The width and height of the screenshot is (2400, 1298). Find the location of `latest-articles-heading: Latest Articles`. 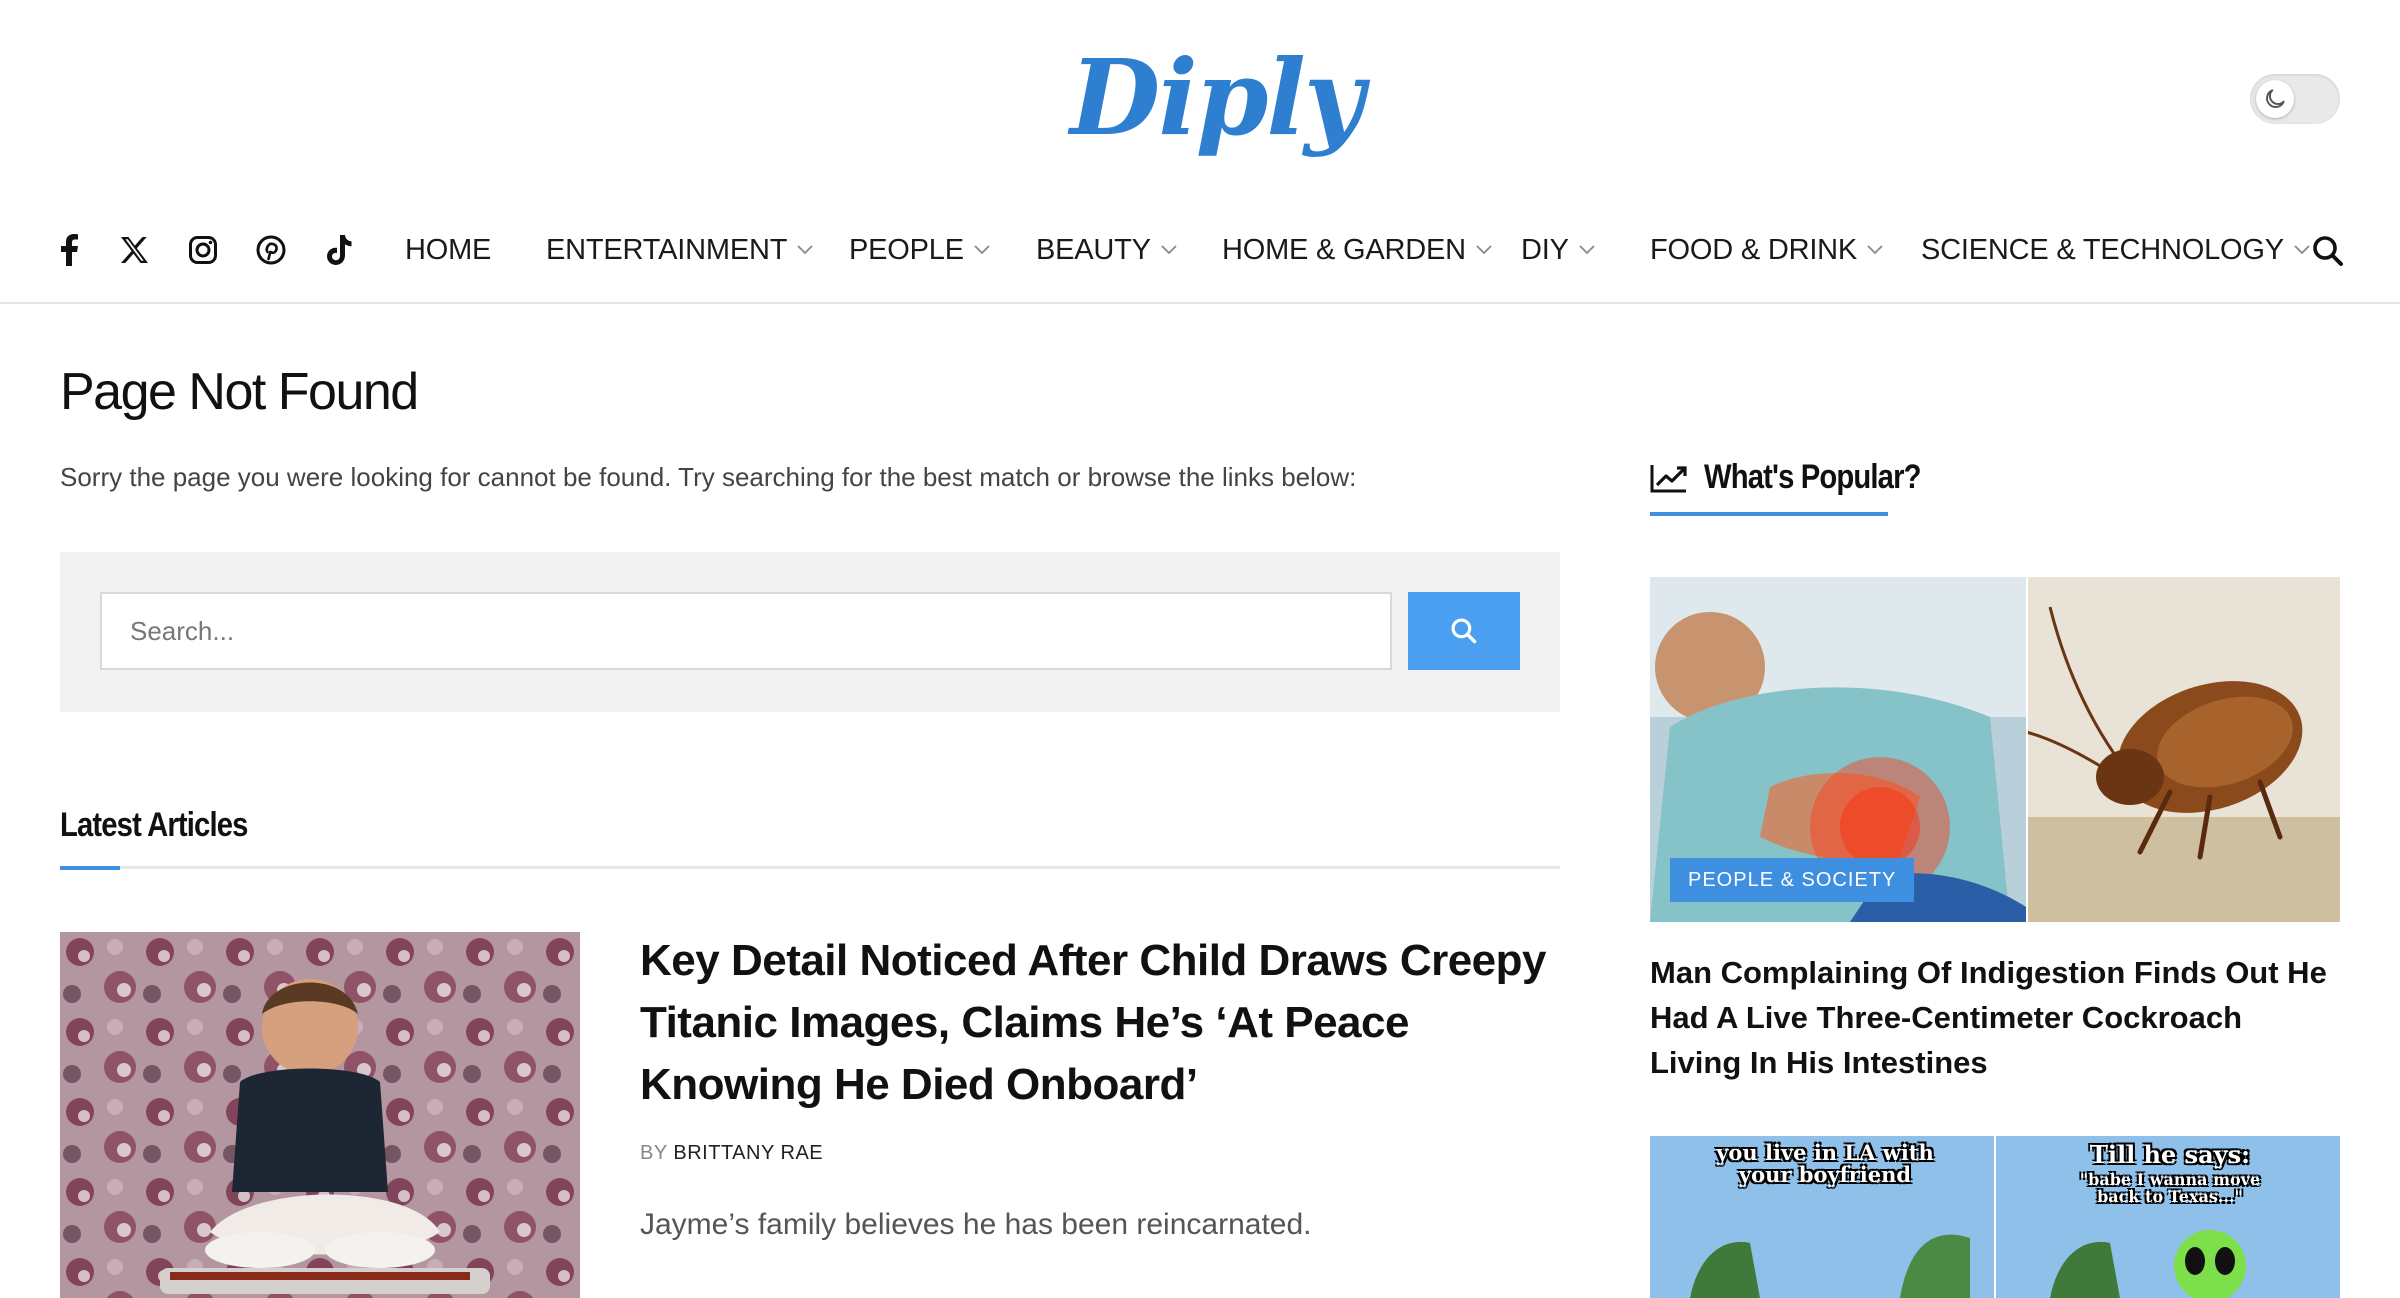

latest-articles-heading: Latest Articles is located at coordinates (154, 825).